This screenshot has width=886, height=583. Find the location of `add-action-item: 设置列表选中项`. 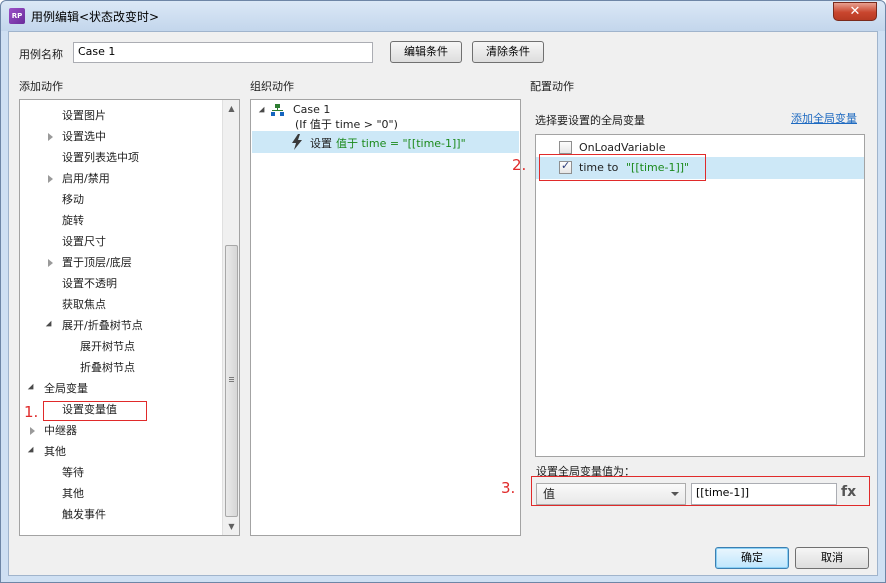

add-action-item: 设置列表选中项 is located at coordinates (120, 158).